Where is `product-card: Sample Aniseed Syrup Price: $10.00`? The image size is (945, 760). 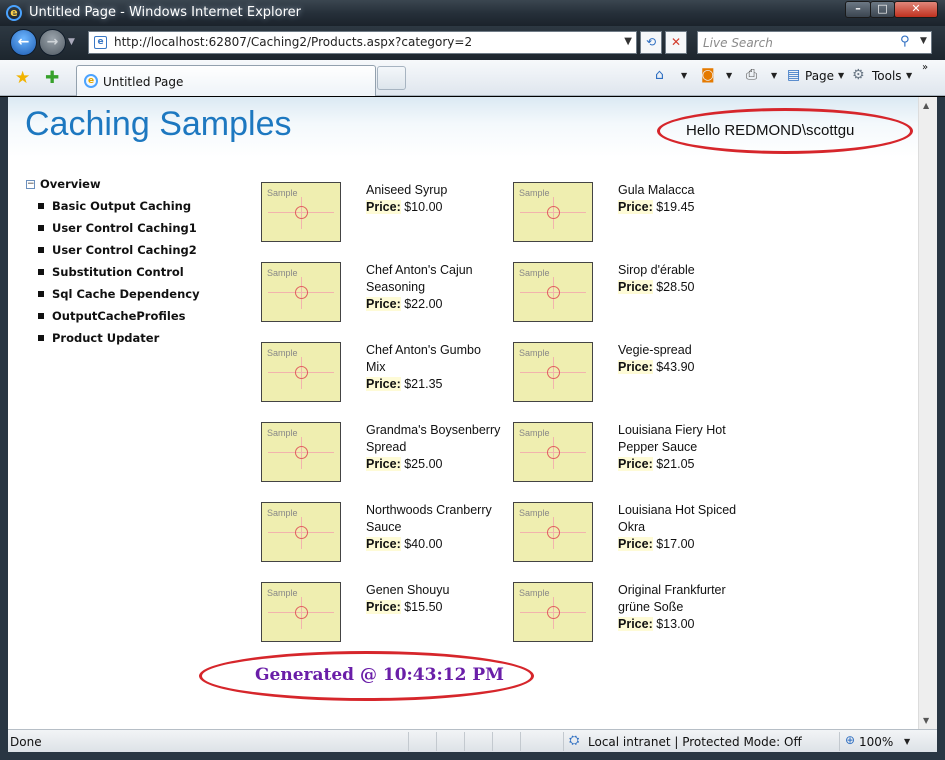
product-card: Sample Aniseed Syrup Price: $10.00 is located at coordinates (381, 213).